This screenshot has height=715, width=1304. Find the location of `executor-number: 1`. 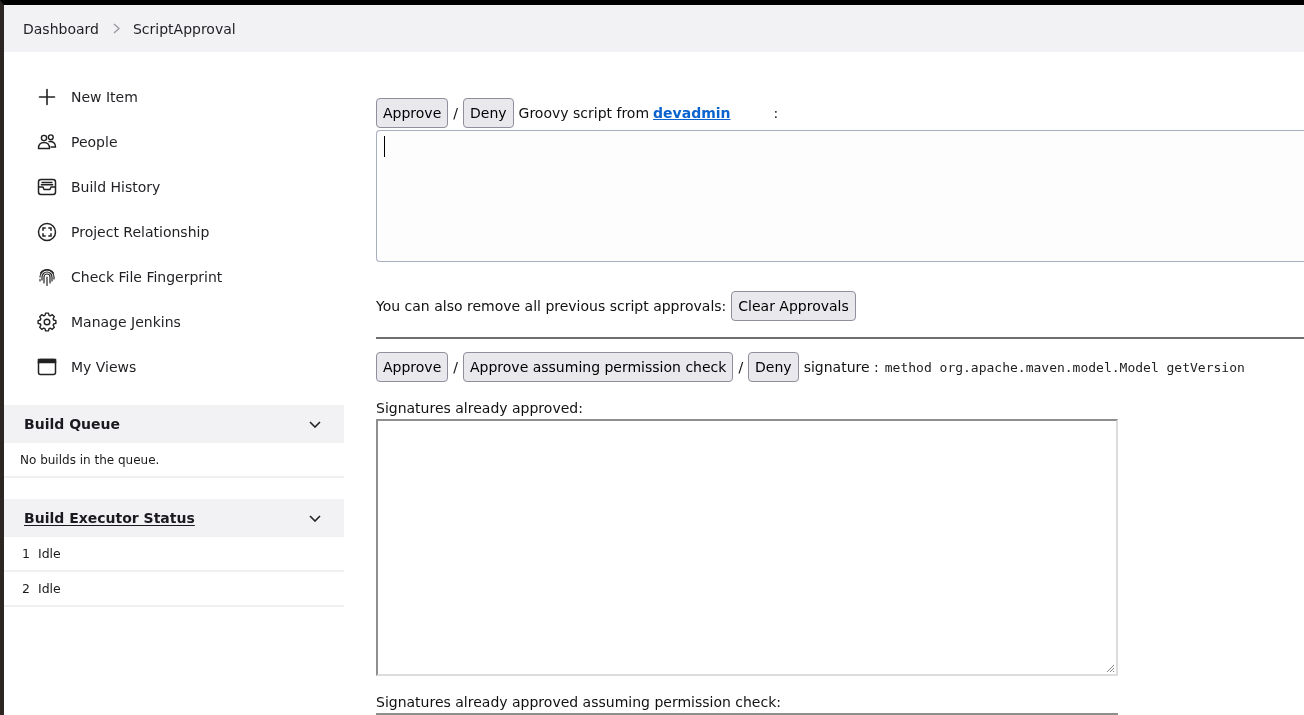

executor-number: 1 is located at coordinates (26, 553).